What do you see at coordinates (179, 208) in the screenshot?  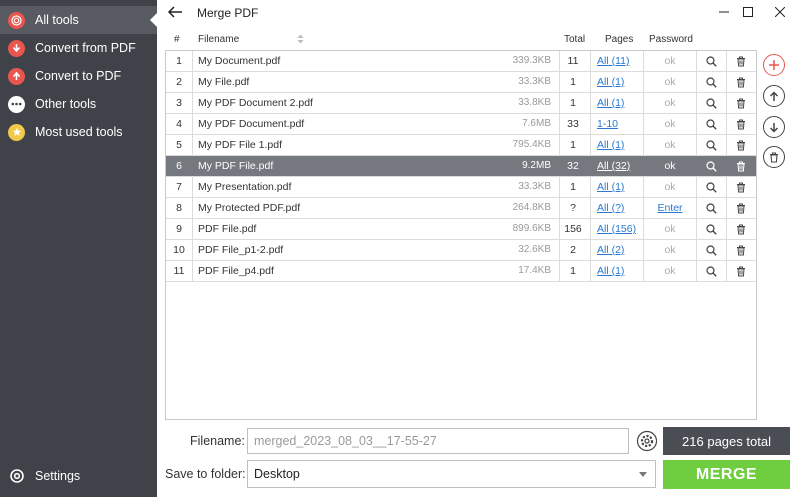 I see `row-number: 8` at bounding box center [179, 208].